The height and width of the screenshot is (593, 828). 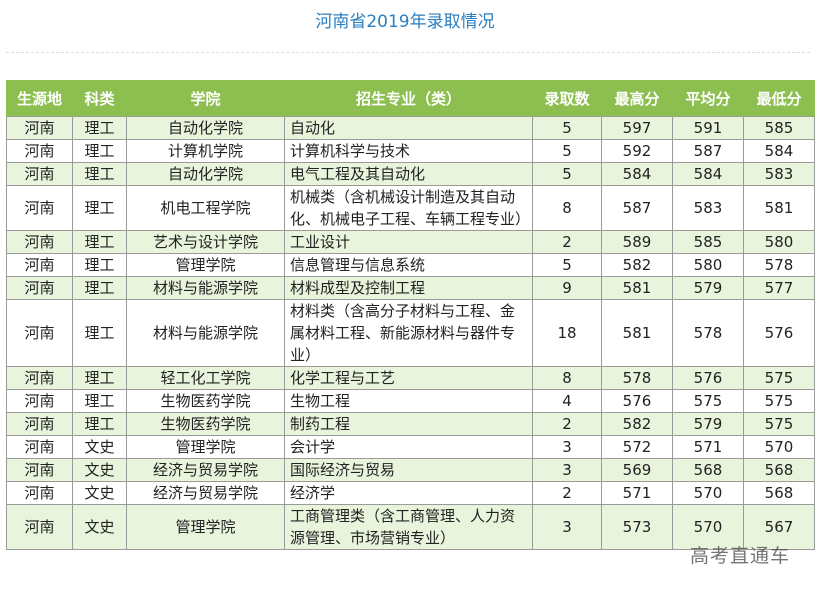 I want to click on table-row: 河南 理工 生物医药学院 制药工程 2 582 579 575, so click(x=410, y=424).